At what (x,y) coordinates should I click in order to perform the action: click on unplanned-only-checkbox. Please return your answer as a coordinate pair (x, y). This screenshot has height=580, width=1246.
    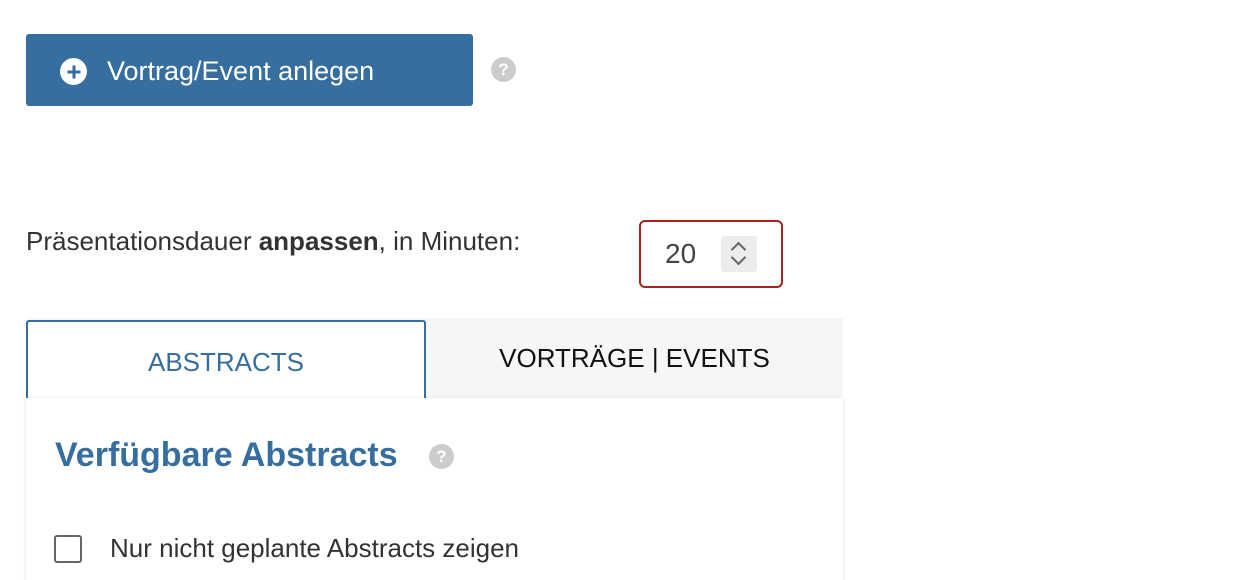
    Looking at the image, I should click on (68, 549).